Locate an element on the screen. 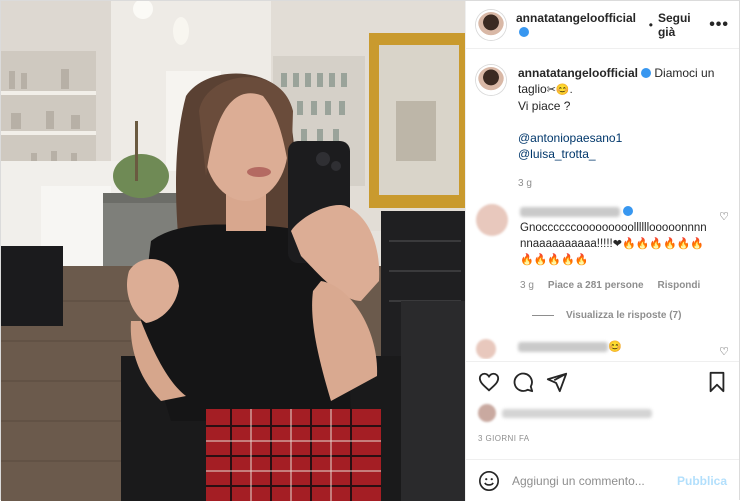 The image size is (740, 501). view-replies-label: Visualizza le risposte (7) is located at coordinates (623, 315).